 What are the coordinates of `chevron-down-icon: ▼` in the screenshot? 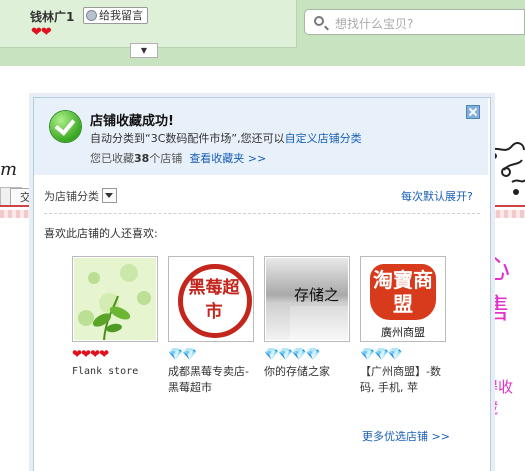 It's located at (144, 50).